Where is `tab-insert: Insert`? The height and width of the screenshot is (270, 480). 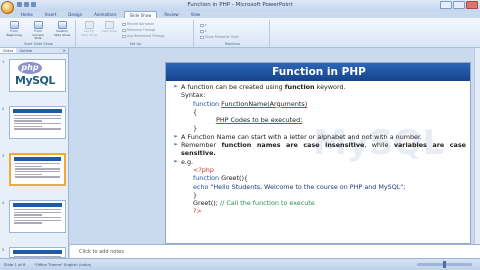 tab-insert: Insert is located at coordinates (50, 14).